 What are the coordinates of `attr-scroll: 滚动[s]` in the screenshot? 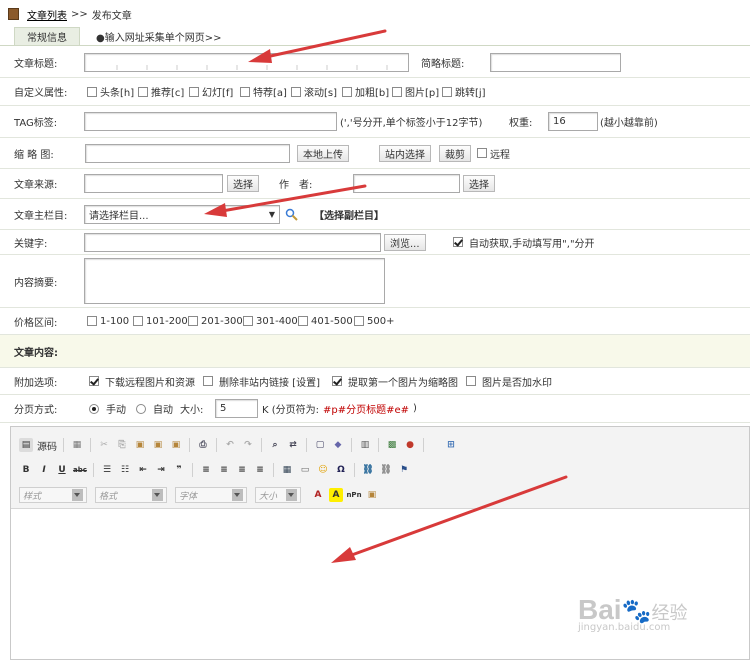 It's located at (314, 91).